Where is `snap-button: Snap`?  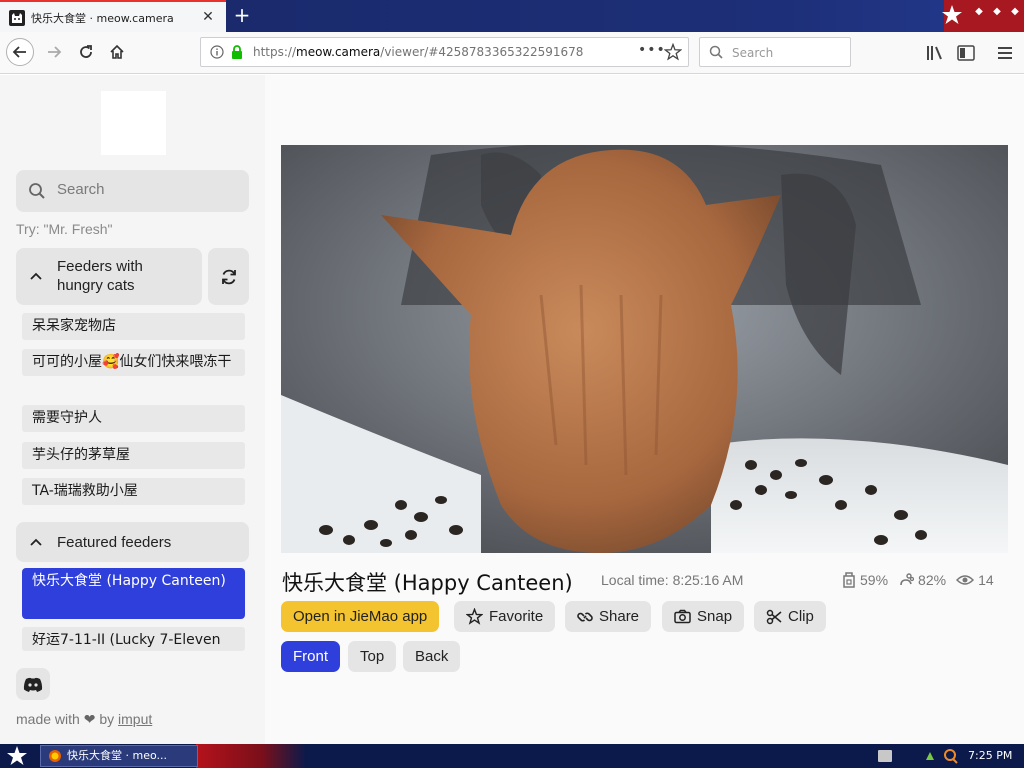
snap-button: Snap is located at coordinates (703, 616).